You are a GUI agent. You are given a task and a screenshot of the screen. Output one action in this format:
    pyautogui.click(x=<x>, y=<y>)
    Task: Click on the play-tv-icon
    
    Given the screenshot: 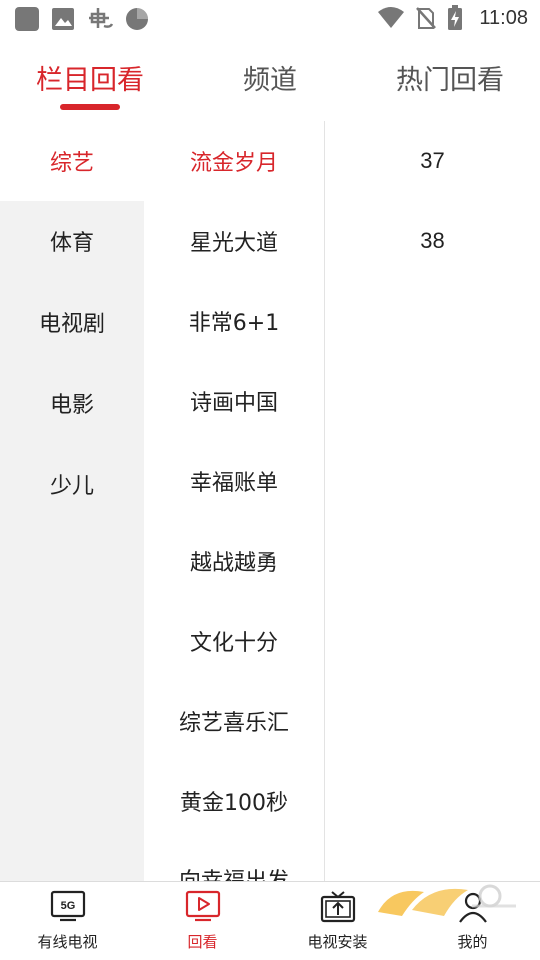 What is the action you would take?
    pyautogui.click(x=202, y=906)
    